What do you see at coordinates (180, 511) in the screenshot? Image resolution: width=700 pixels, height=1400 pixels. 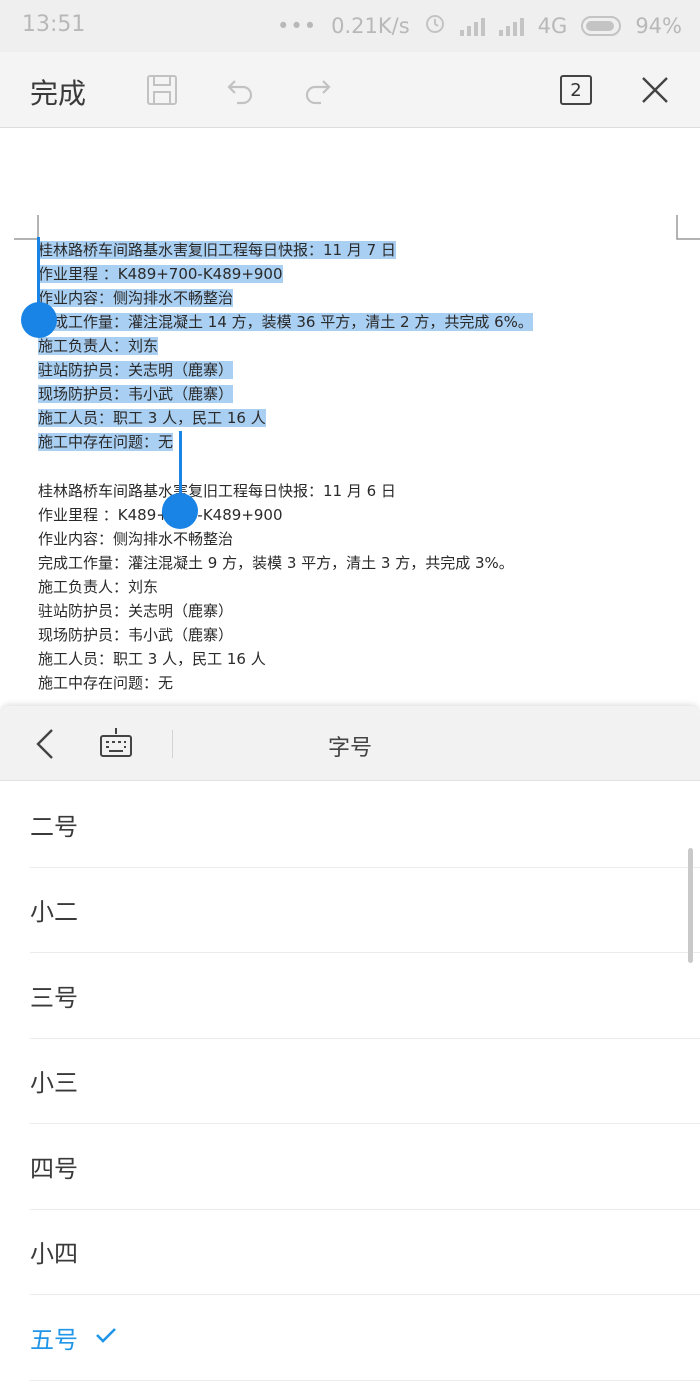 I see `selection-end-handle` at bounding box center [180, 511].